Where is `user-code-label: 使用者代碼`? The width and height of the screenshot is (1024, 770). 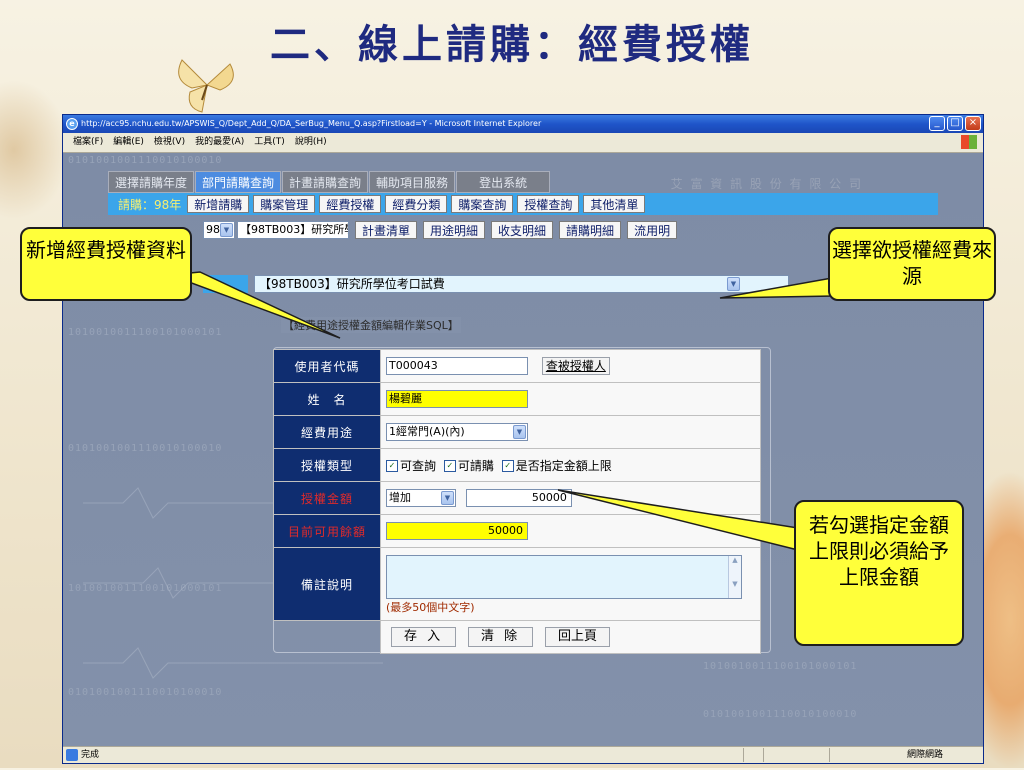
user-code-label: 使用者代碼 is located at coordinates (327, 366).